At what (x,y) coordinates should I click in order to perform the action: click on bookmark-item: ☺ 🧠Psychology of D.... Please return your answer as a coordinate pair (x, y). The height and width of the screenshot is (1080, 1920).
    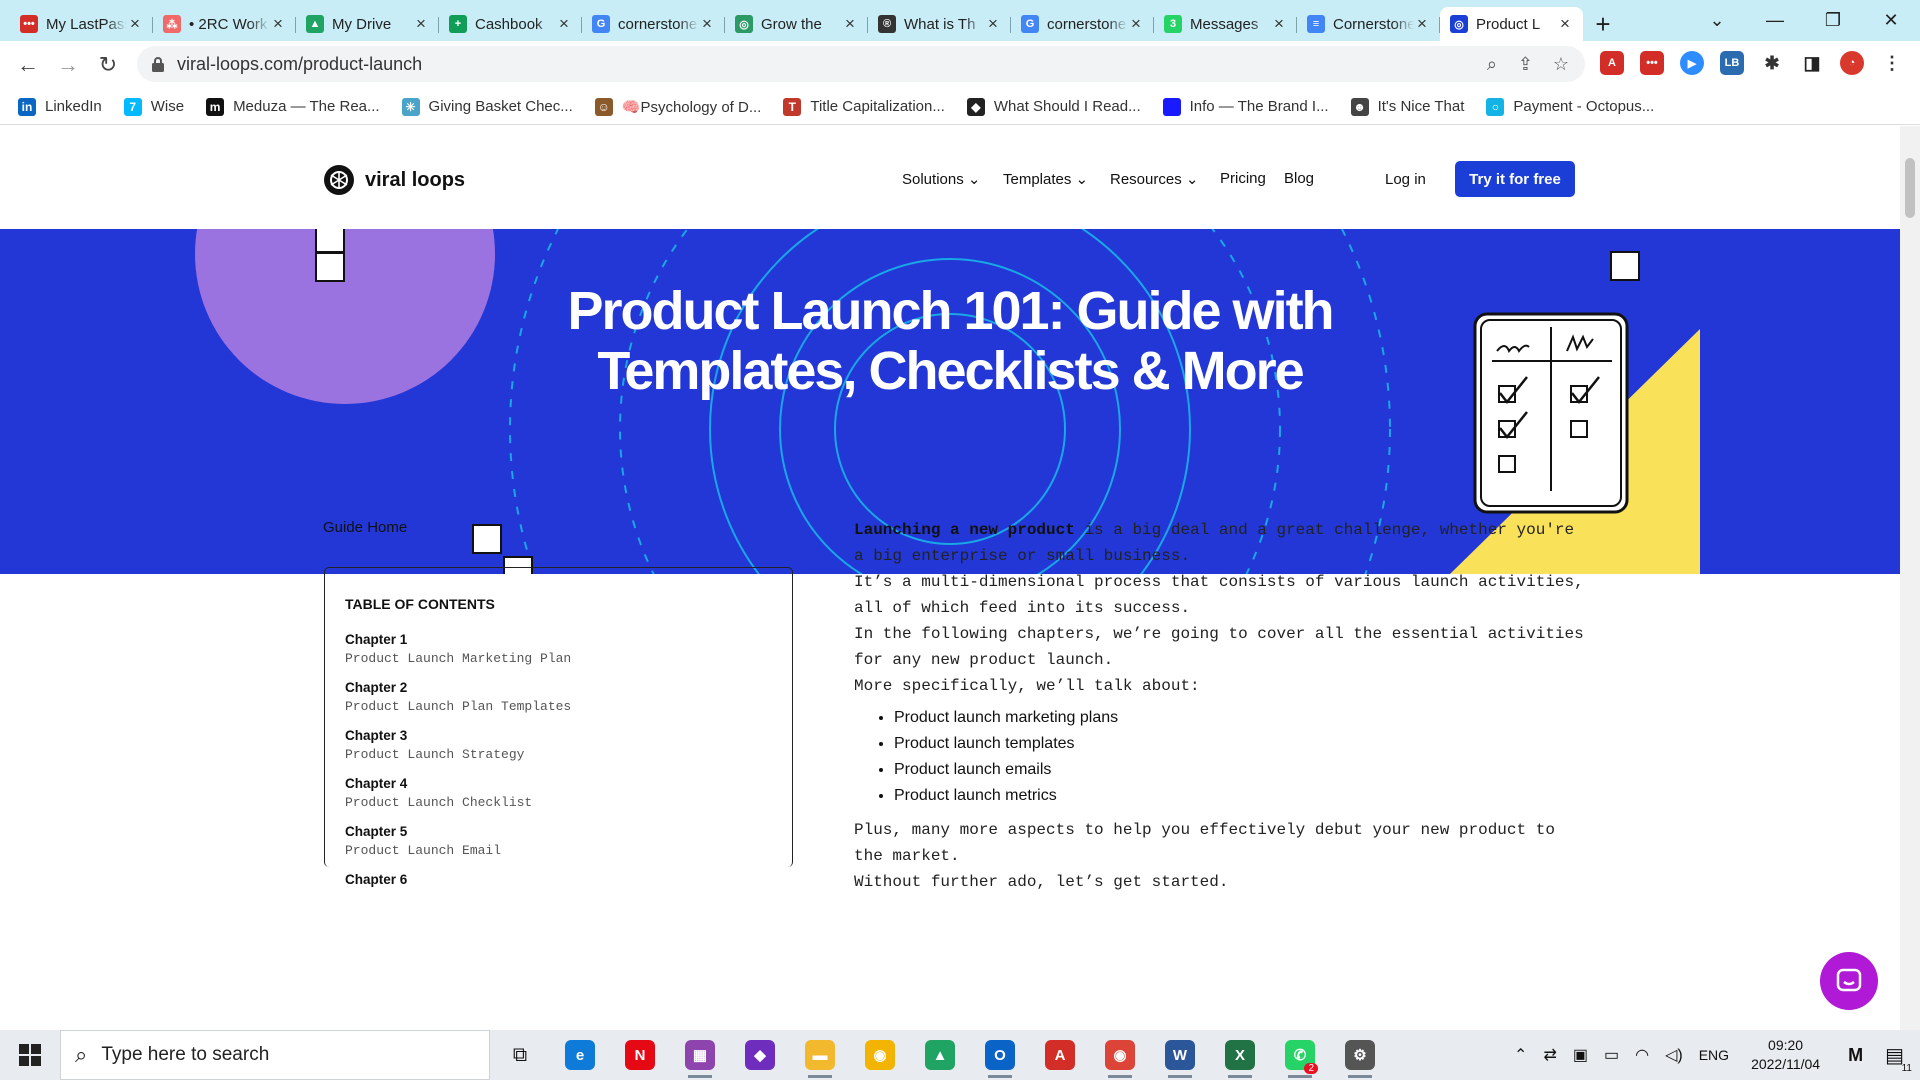
    Looking at the image, I should click on (677, 106).